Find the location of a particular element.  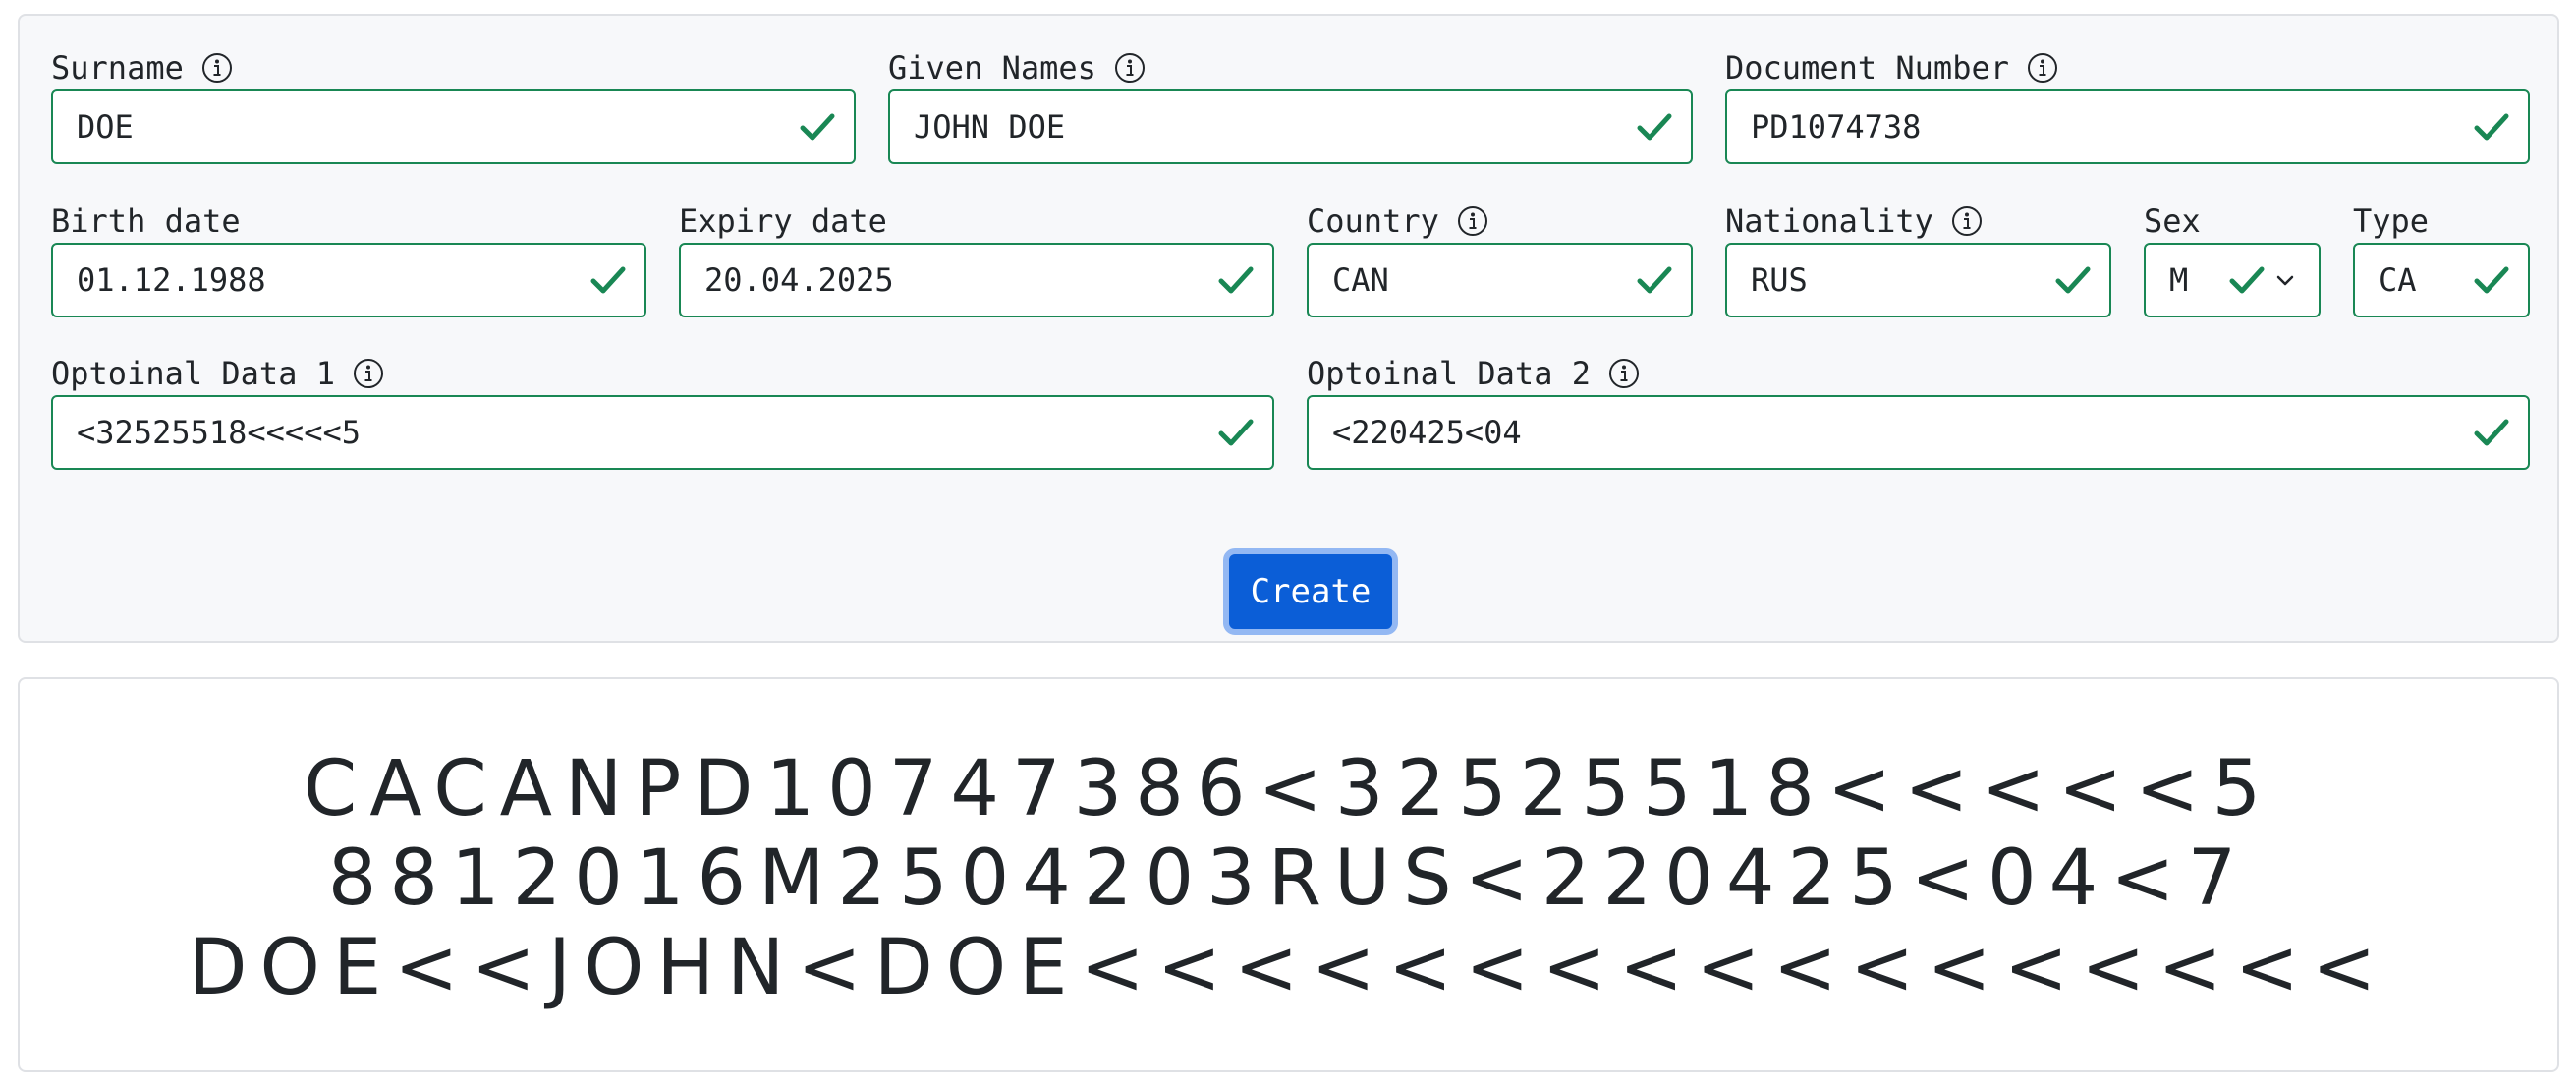

type-value: CA is located at coordinates (2398, 280).